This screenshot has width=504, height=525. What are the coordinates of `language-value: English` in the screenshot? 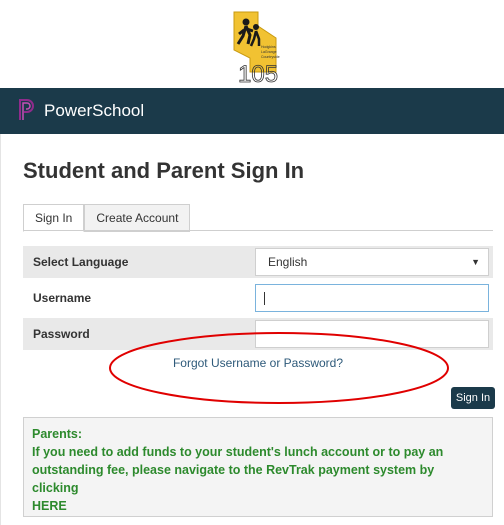 It's located at (288, 262).